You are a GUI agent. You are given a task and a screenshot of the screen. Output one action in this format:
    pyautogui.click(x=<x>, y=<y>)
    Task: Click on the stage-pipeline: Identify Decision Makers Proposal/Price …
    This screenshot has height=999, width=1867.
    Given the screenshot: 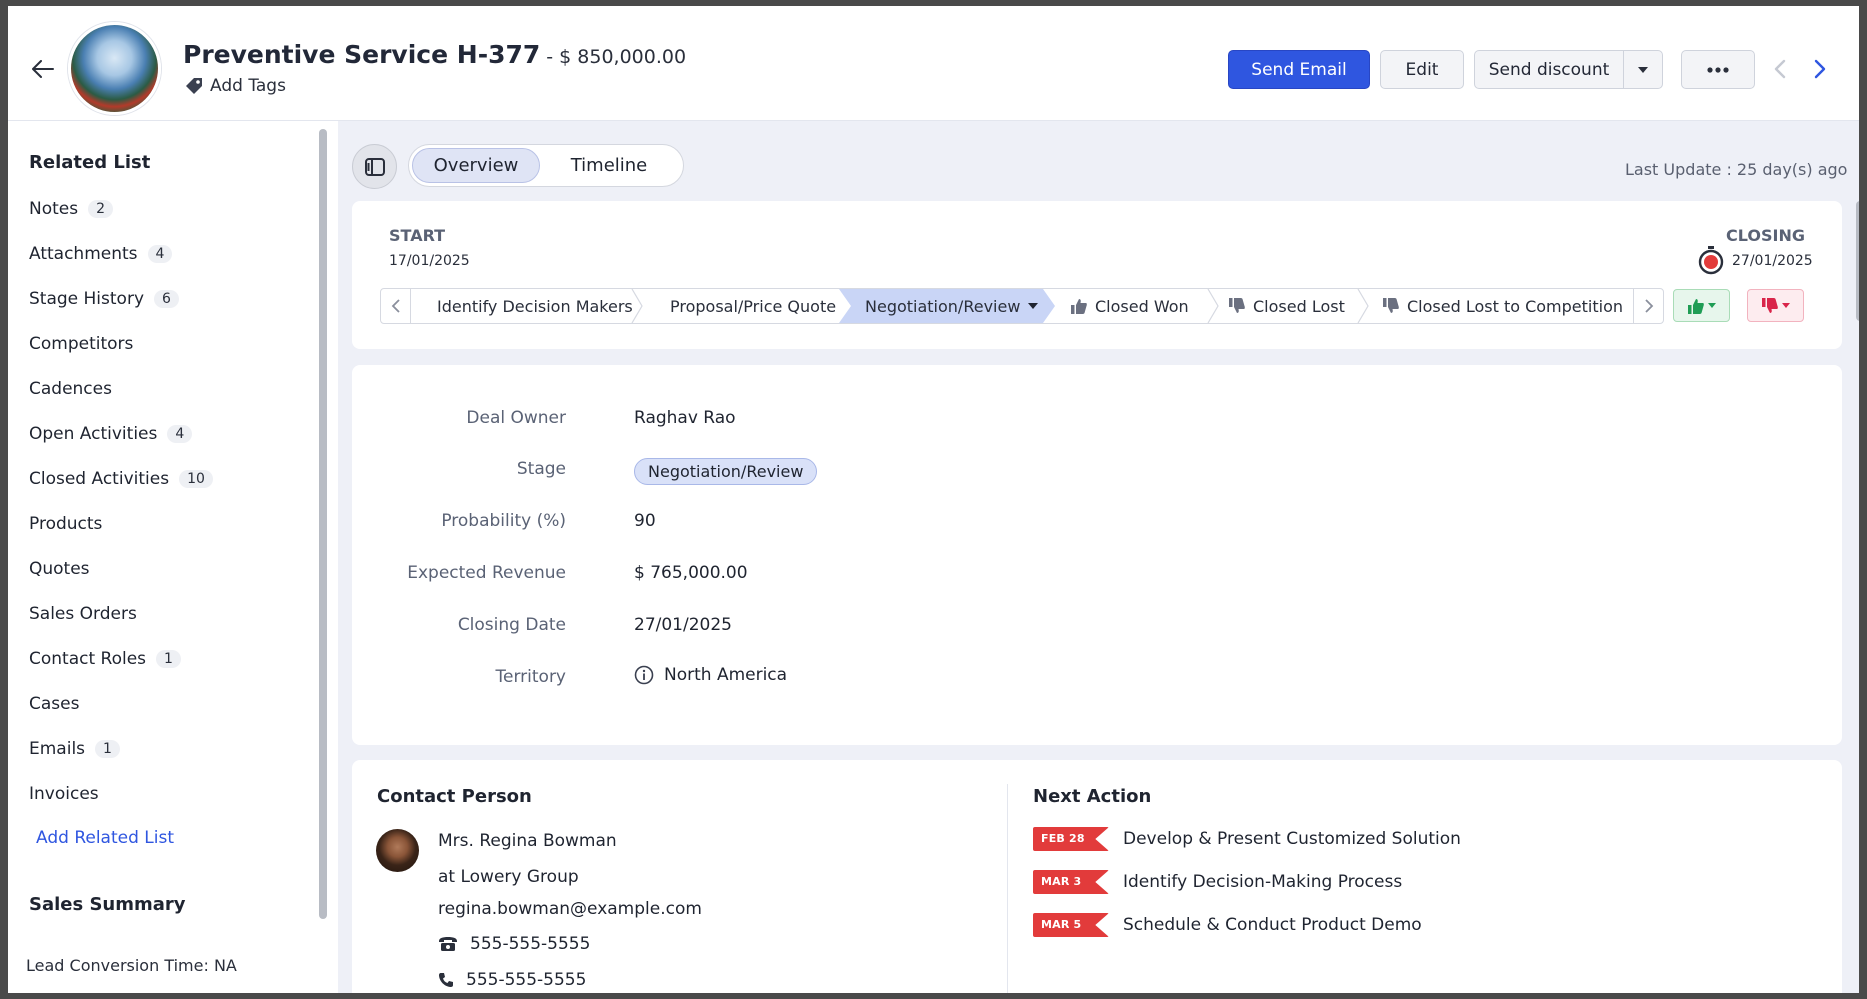 What is the action you would take?
    pyautogui.click(x=1022, y=306)
    